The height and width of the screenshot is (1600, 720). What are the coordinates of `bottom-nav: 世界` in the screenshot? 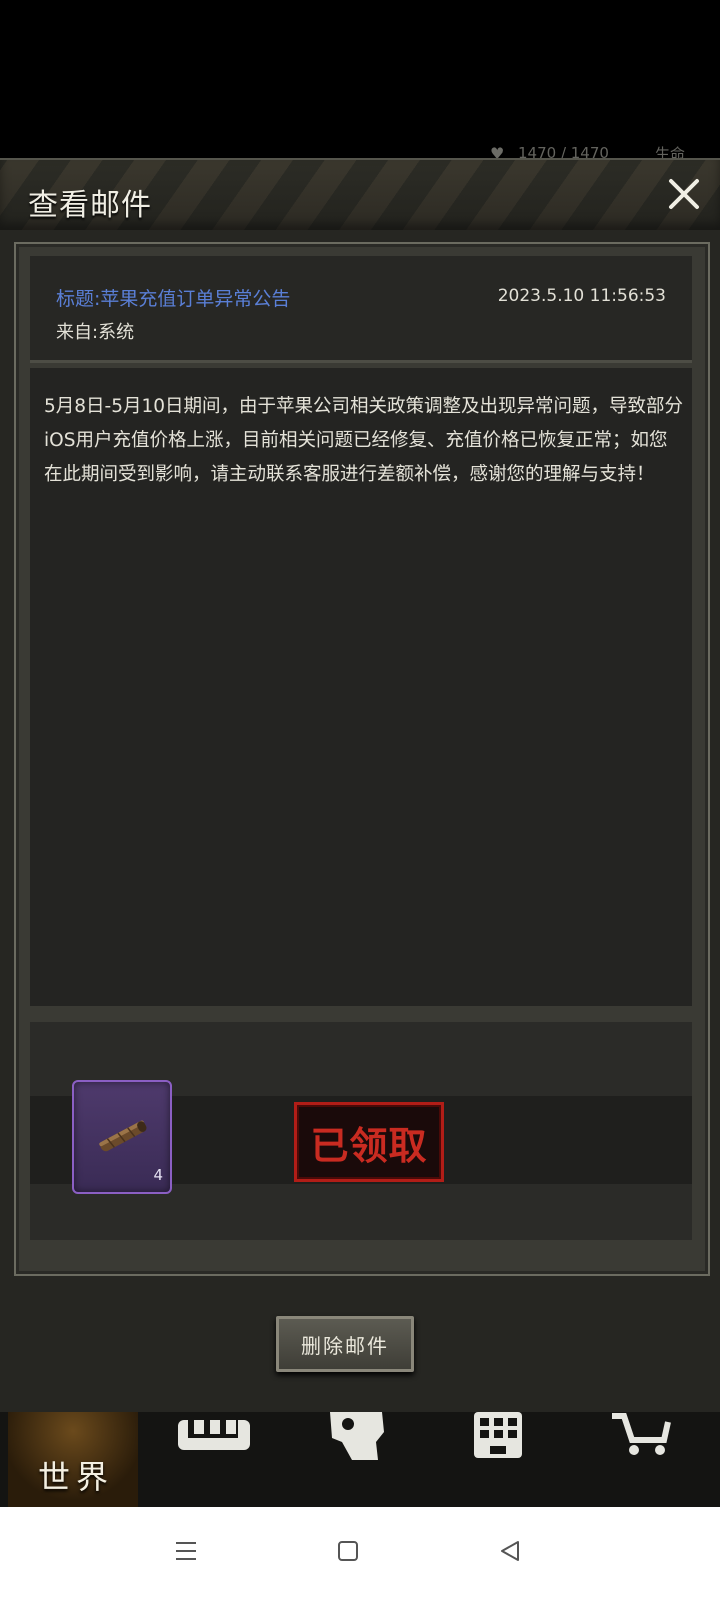 It's located at (360, 1459).